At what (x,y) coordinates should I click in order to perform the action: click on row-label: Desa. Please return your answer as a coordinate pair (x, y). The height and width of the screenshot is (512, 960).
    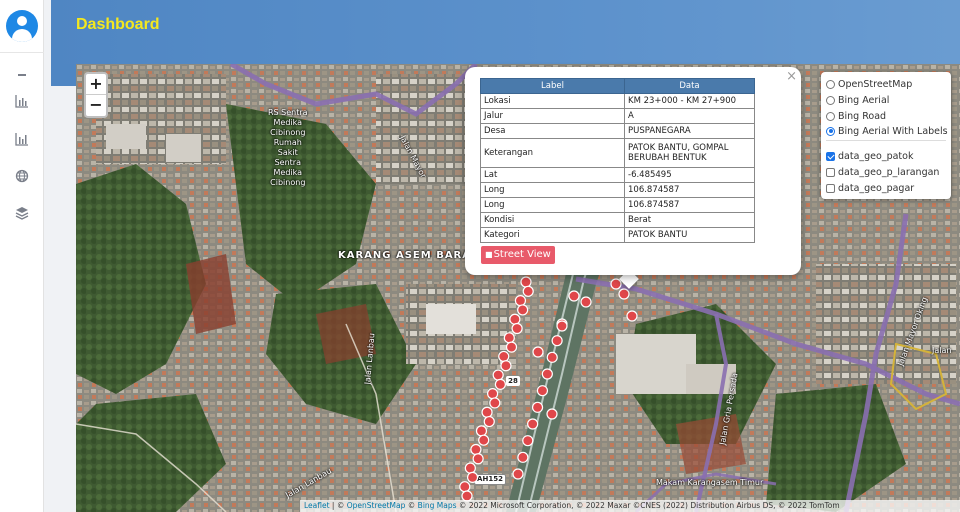
    Looking at the image, I should click on (552, 131).